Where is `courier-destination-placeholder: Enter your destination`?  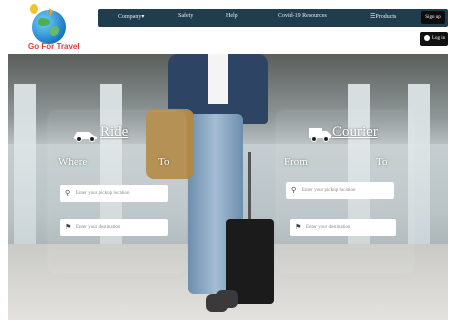
courier-destination-placeholder: Enter your destination is located at coordinates (328, 227).